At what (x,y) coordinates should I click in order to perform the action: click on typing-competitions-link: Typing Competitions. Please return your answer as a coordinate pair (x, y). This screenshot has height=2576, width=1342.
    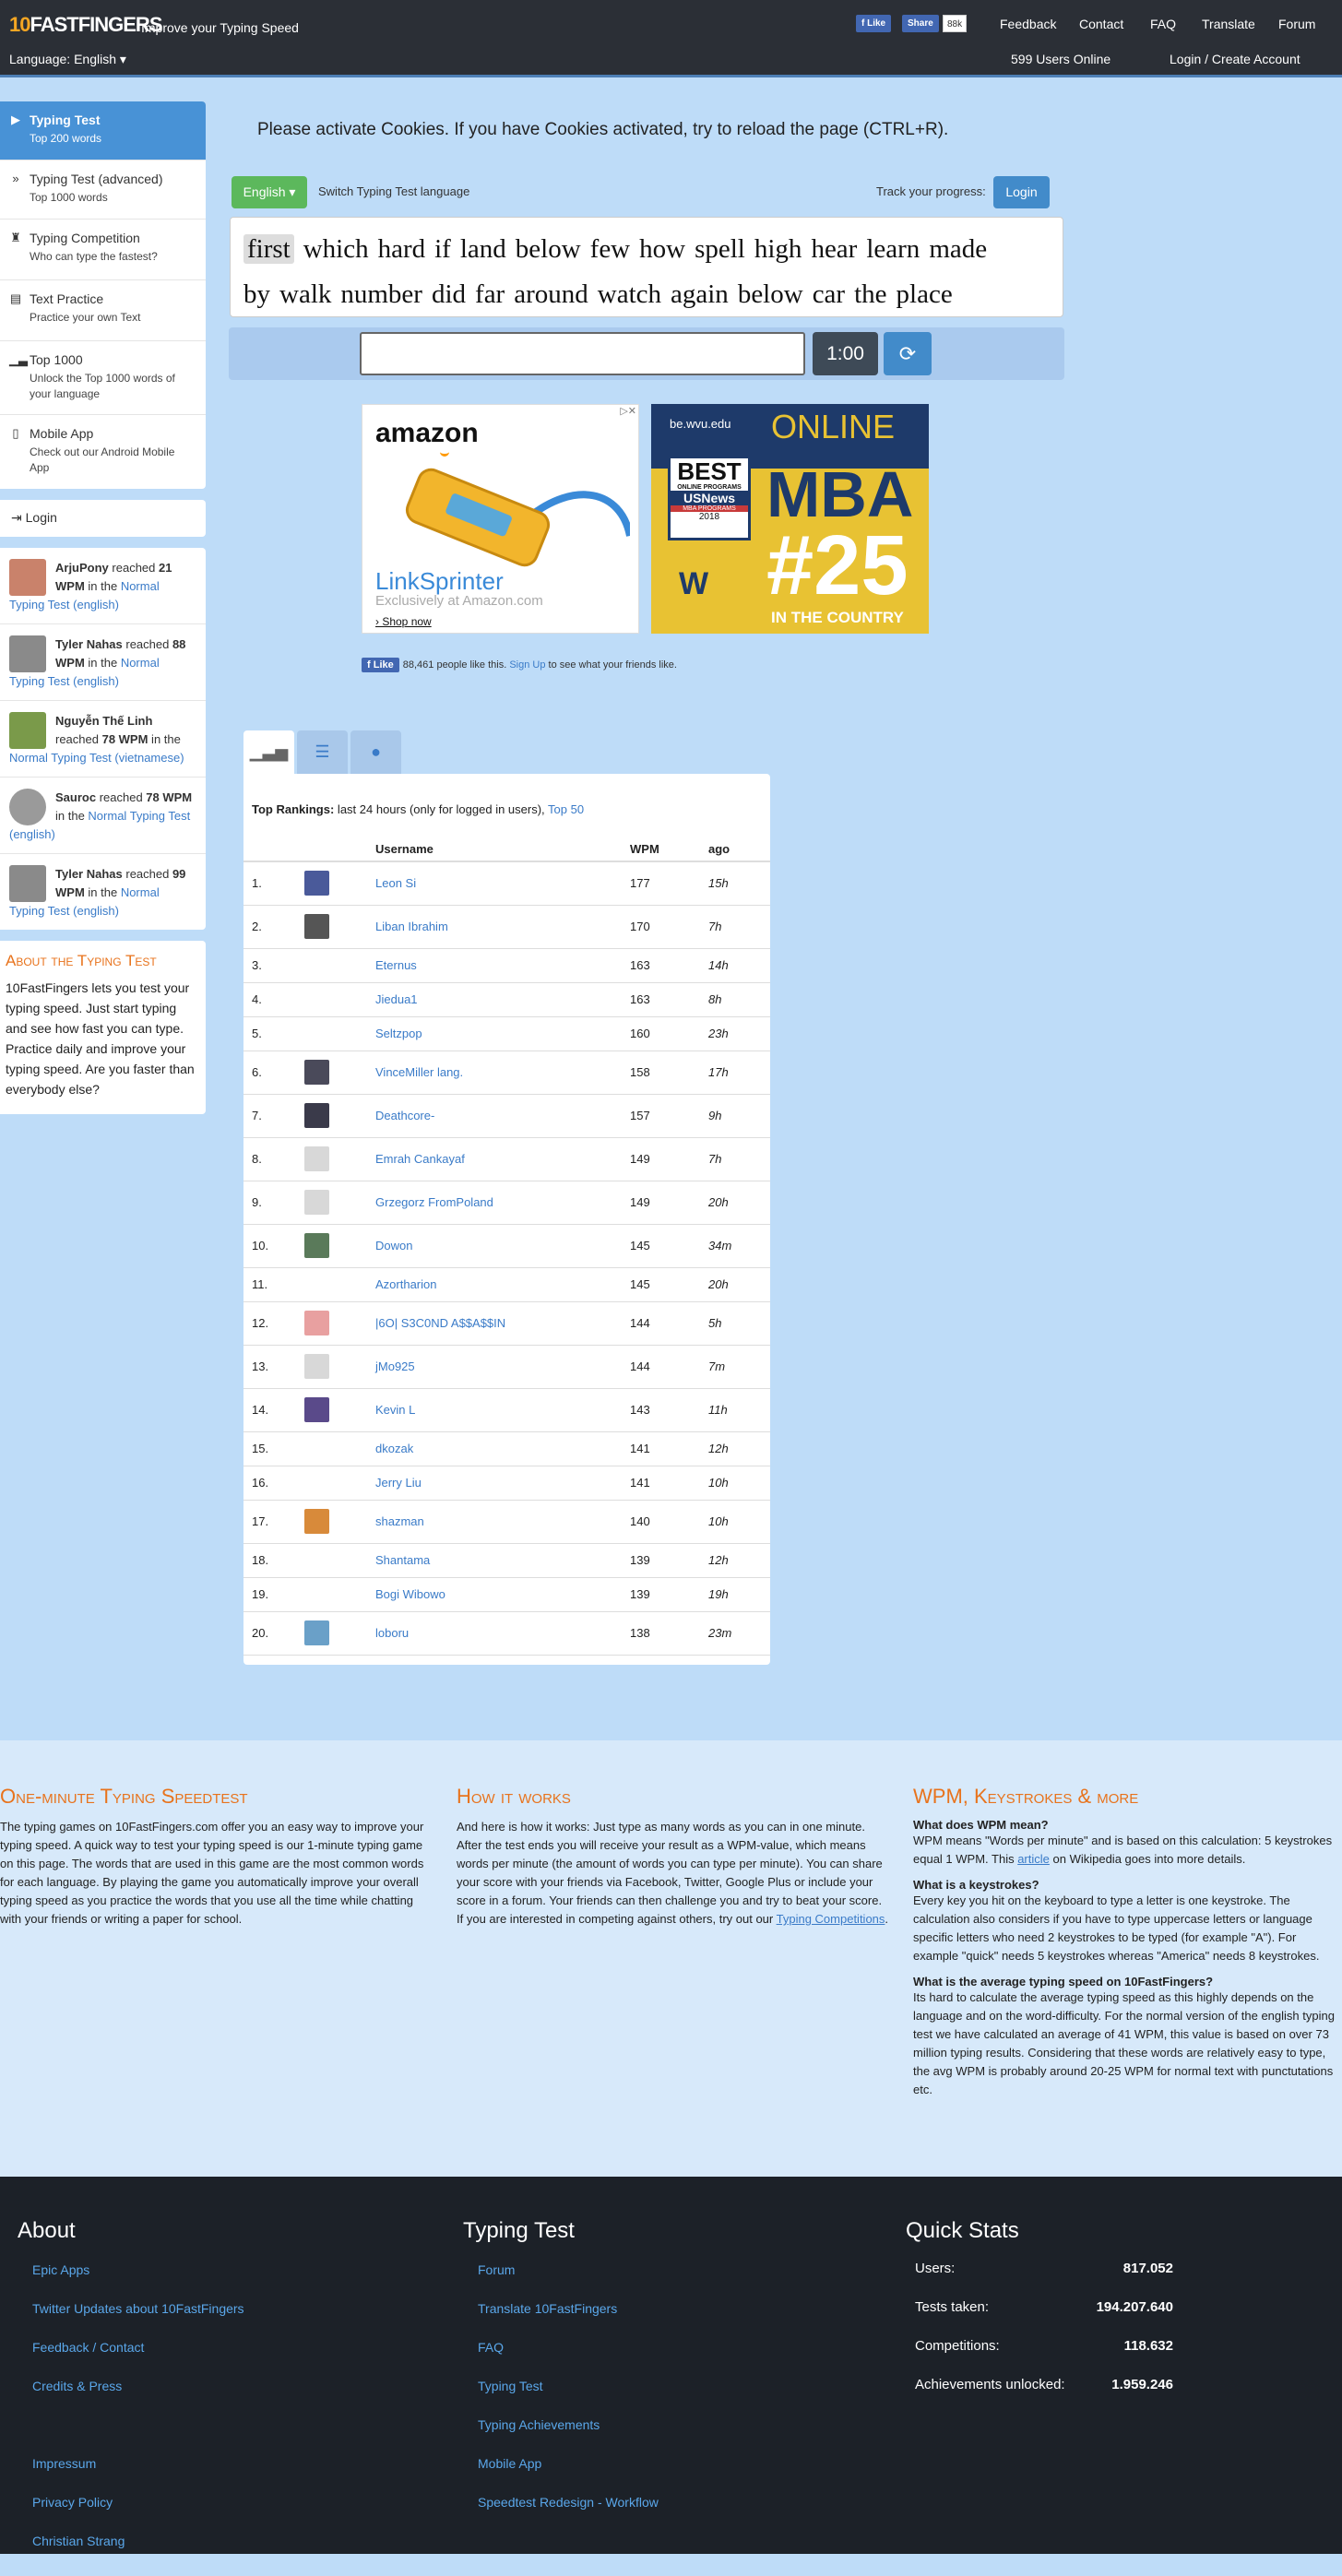
    Looking at the image, I should click on (831, 1919).